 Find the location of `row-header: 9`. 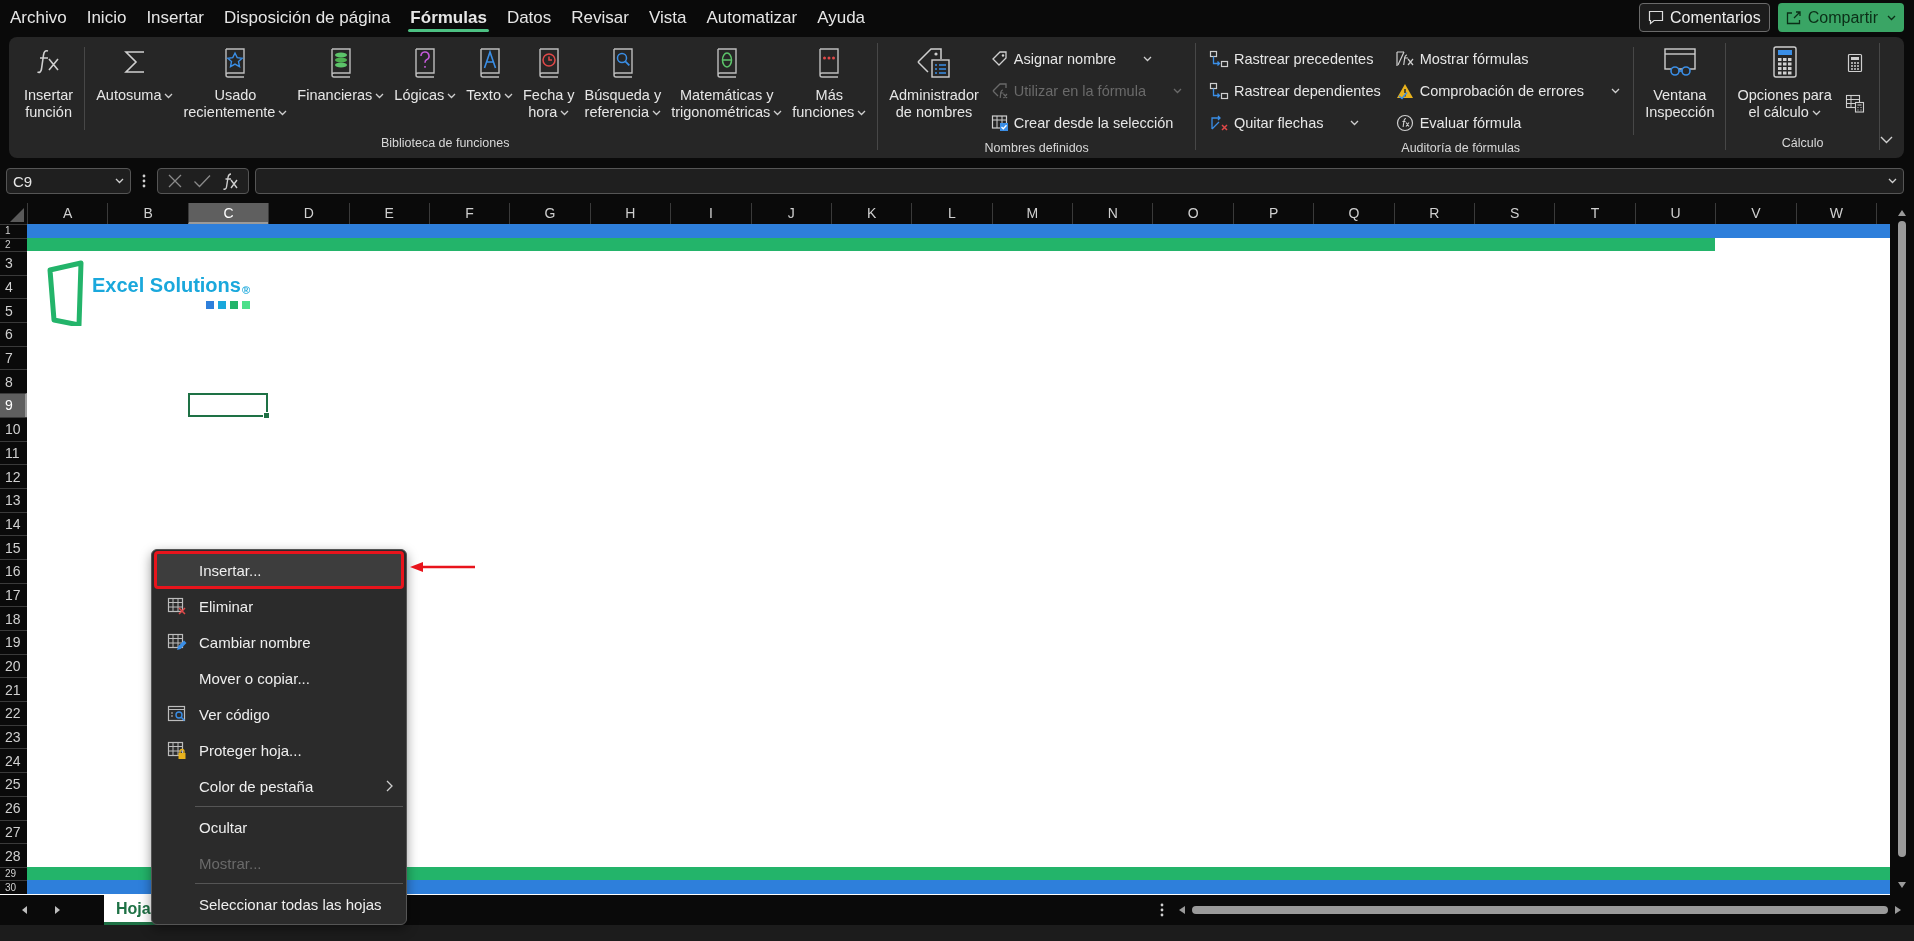

row-header: 9 is located at coordinates (13, 405).